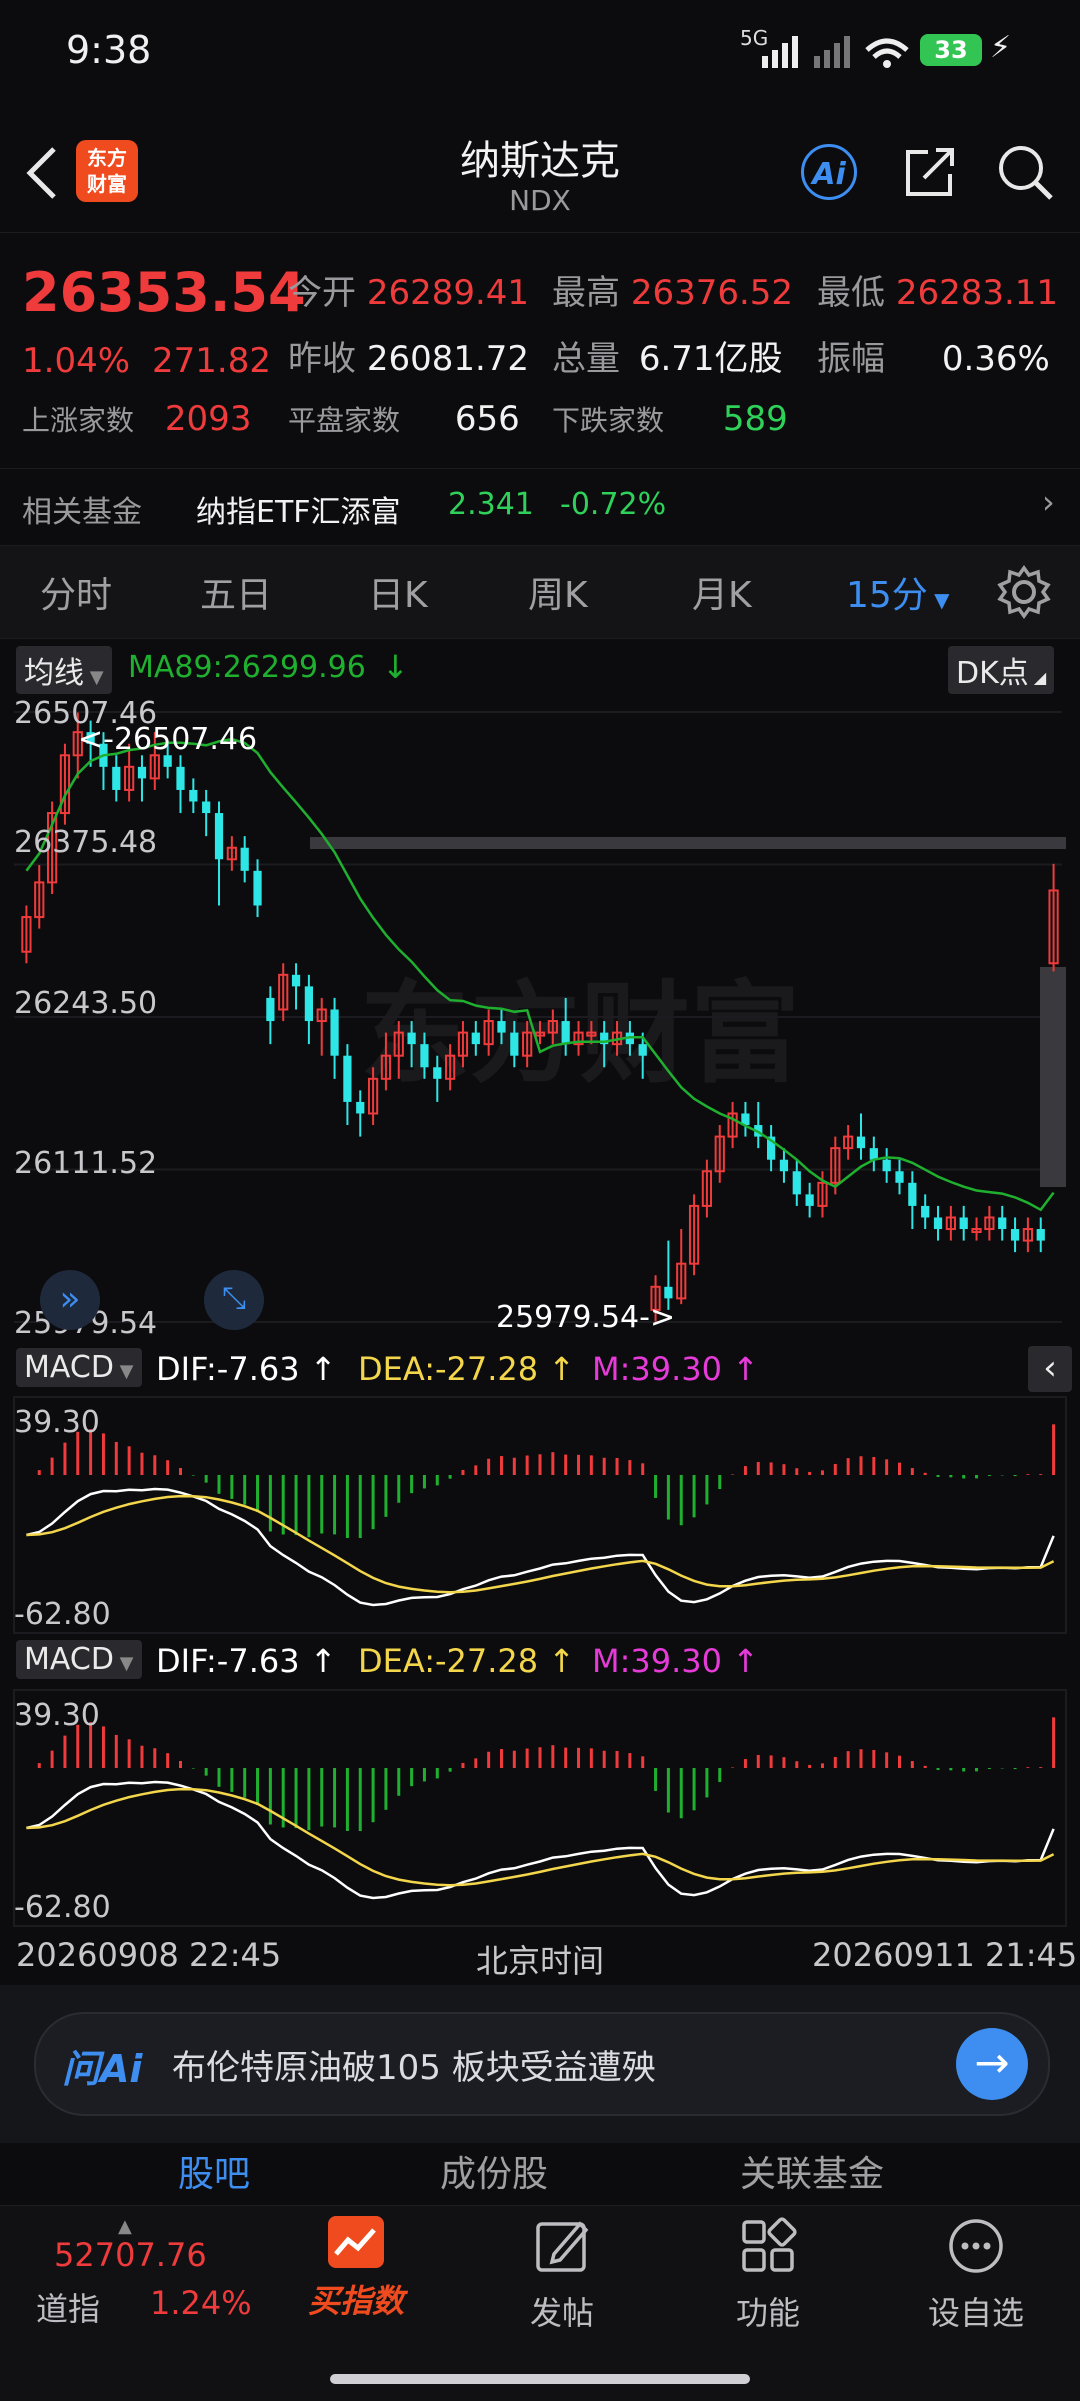 Image resolution: width=1080 pixels, height=2401 pixels. I want to click on dk-point-toggle: DK点 ◢, so click(1001, 670).